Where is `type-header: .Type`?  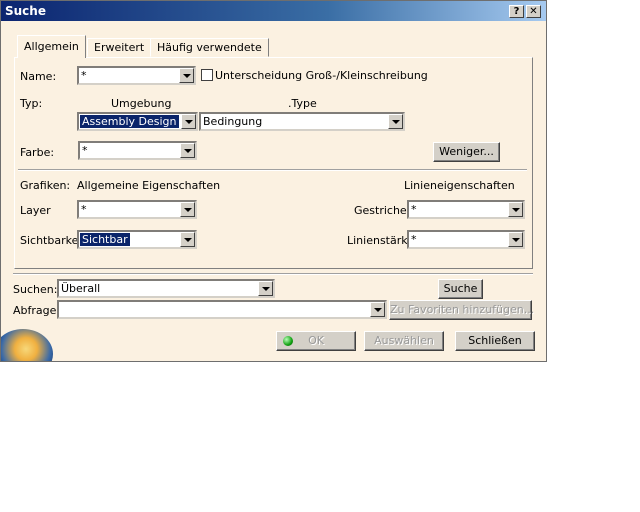 type-header: .Type is located at coordinates (302, 103).